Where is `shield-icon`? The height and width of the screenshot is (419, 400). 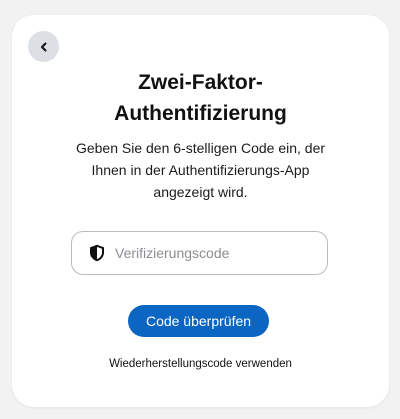 shield-icon is located at coordinates (97, 253).